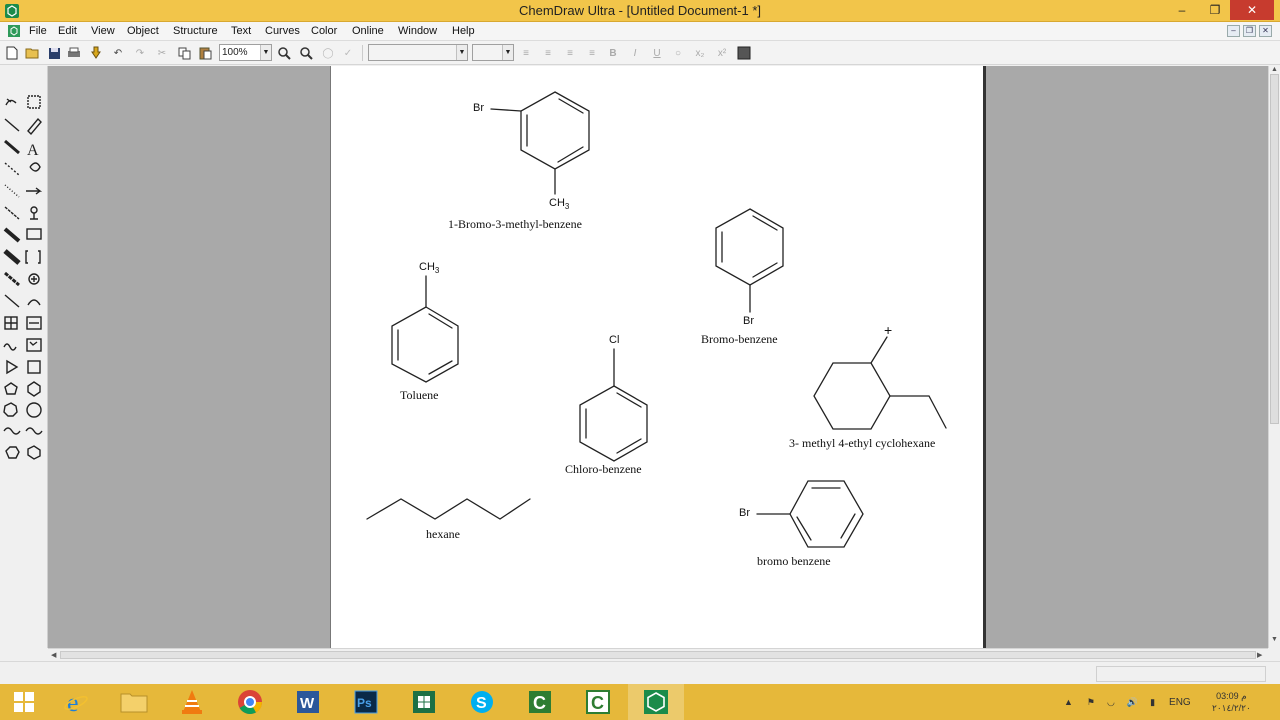 The image size is (1280, 720). What do you see at coordinates (1152, 702) in the screenshot?
I see `battery-icon: ▮` at bounding box center [1152, 702].